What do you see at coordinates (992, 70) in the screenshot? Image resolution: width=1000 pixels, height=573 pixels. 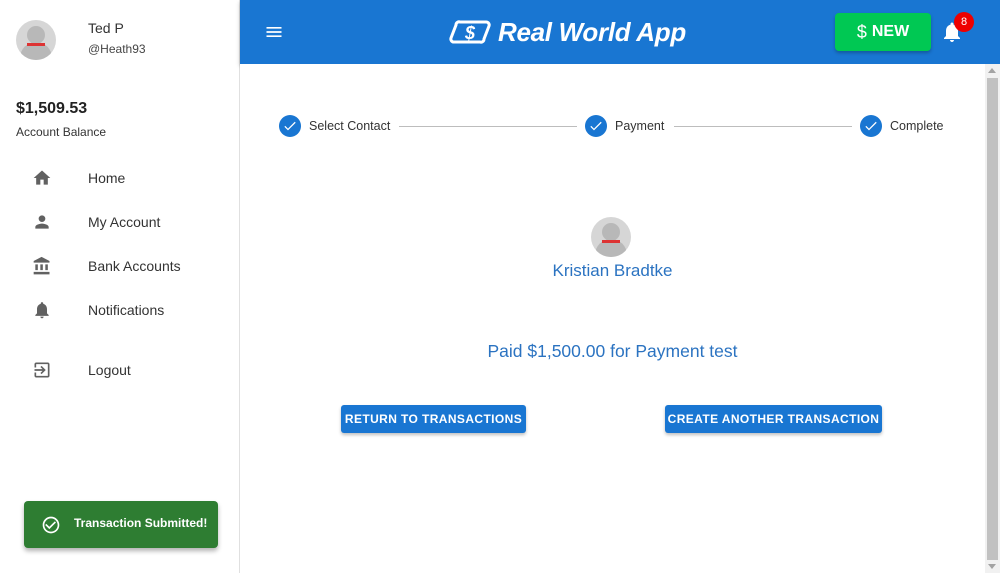 I see `scroll-up-arrow-icon` at bounding box center [992, 70].